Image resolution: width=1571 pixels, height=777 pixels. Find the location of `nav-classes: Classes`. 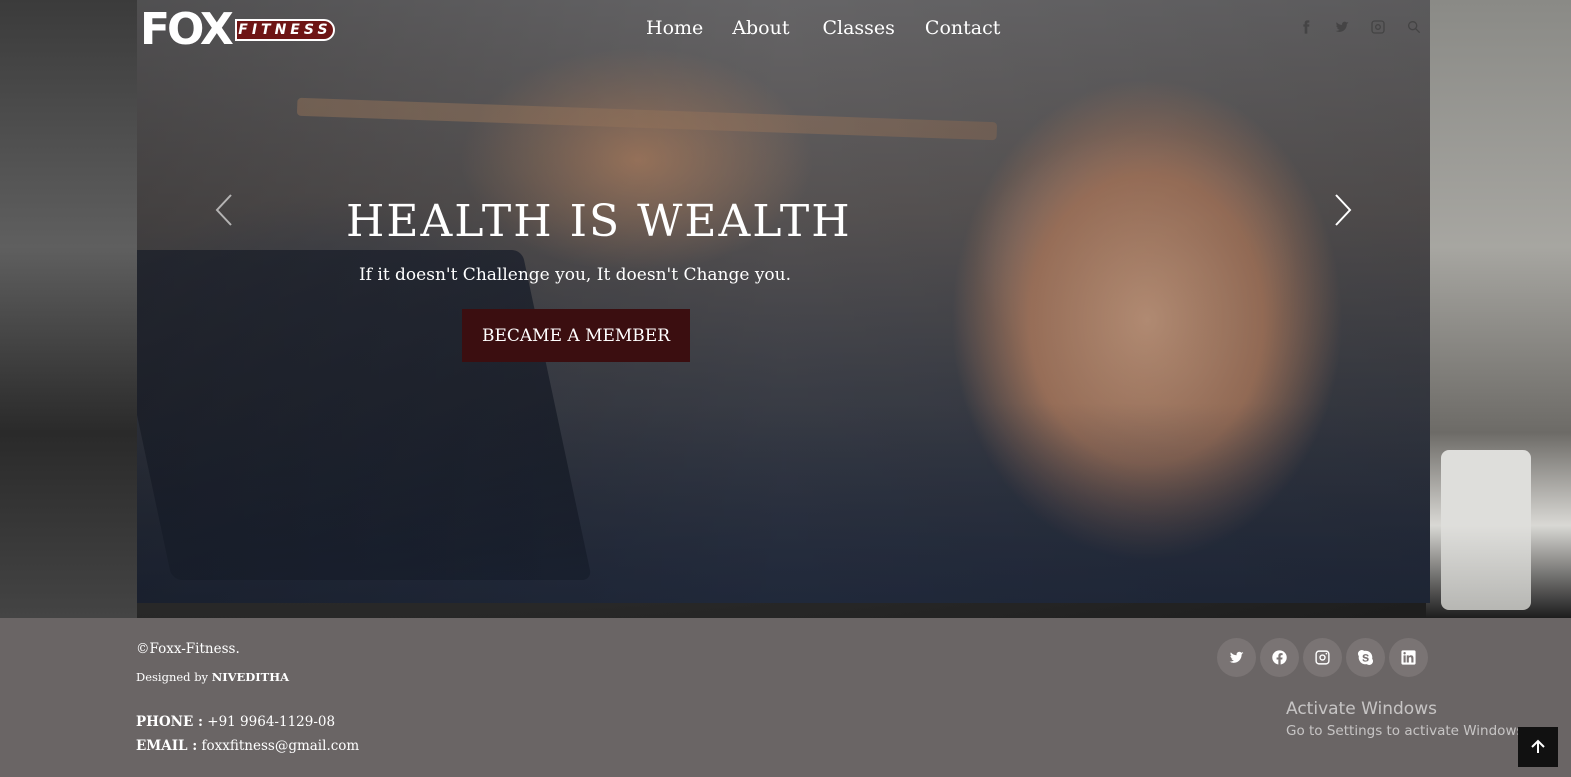

nav-classes: Classes is located at coordinates (858, 28).